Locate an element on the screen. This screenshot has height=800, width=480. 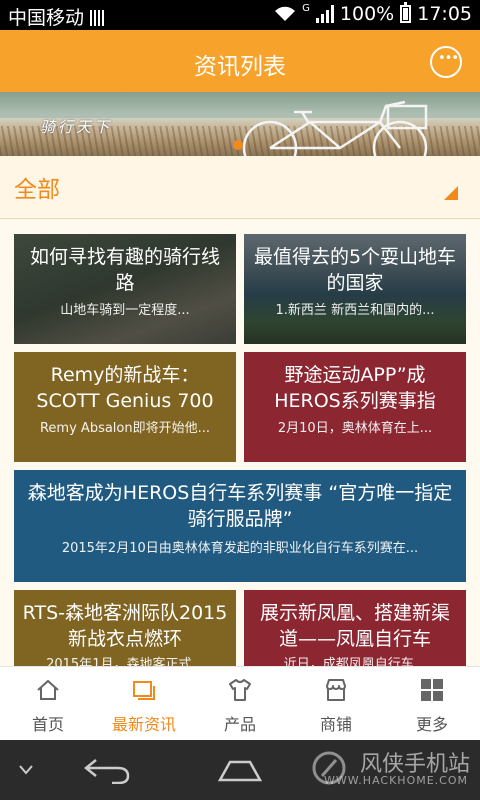
message-icon is located at coordinates (446, 62).